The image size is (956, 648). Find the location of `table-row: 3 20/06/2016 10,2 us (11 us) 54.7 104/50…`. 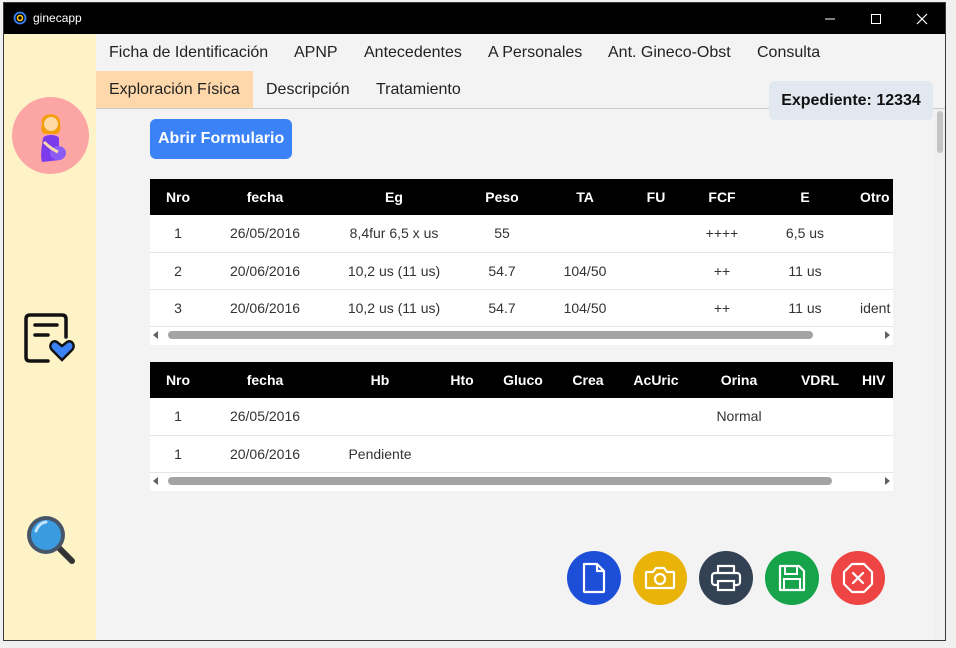

table-row: 3 20/06/2016 10,2 us (11 us) 54.7 104/50… is located at coordinates (521, 308).